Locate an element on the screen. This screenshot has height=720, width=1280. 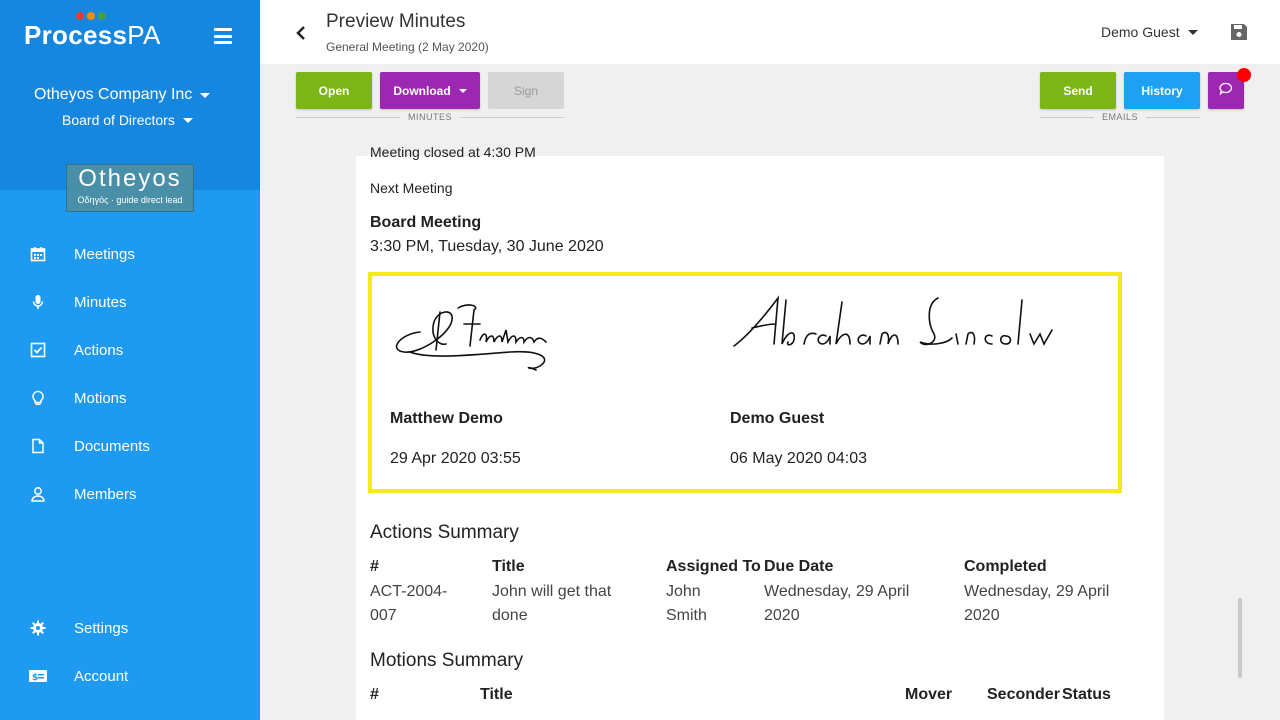
sidebar-item-motions: Motions is located at coordinates (130, 398).